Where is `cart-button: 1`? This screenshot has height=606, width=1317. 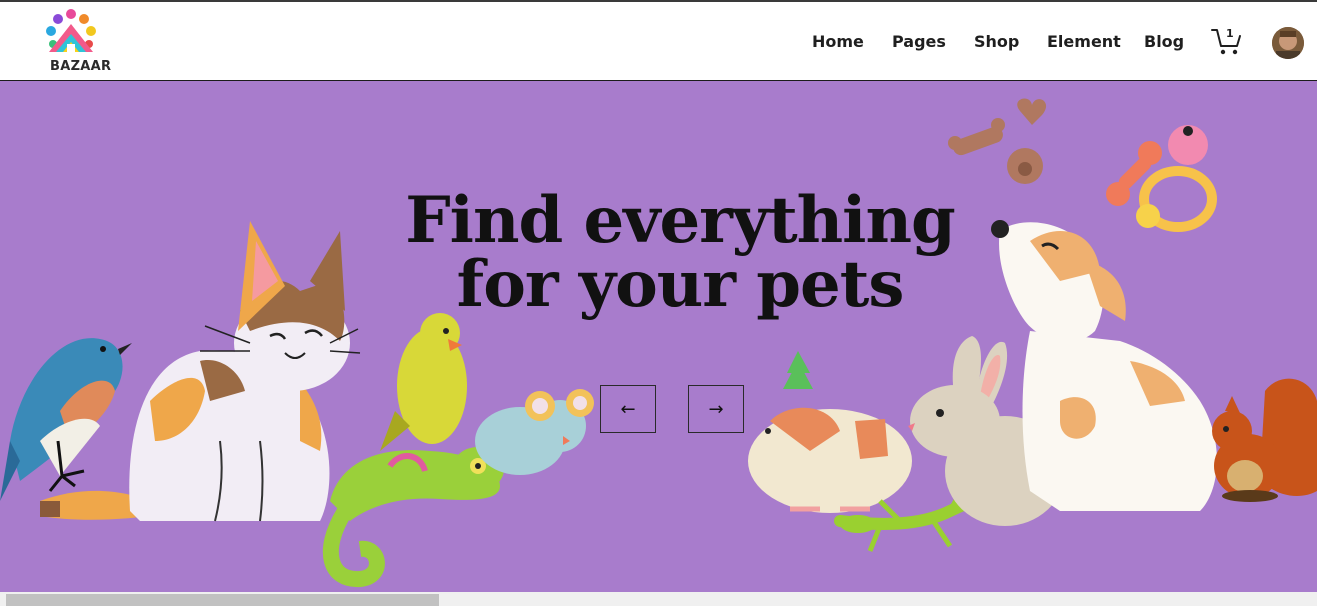 cart-button: 1 is located at coordinates (1227, 42).